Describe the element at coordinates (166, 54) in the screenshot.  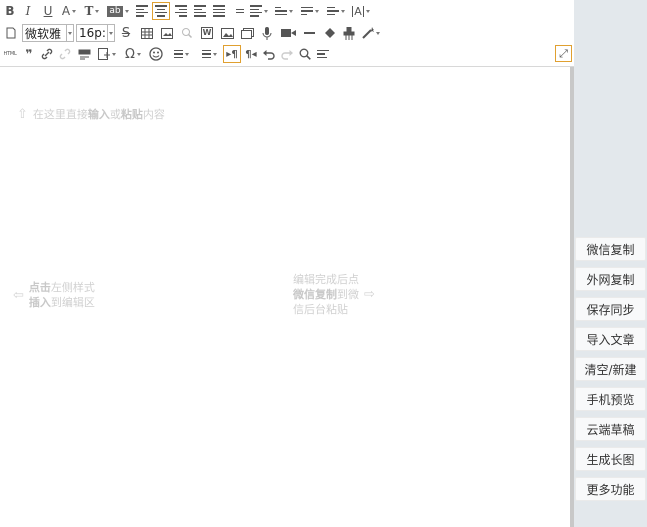
I see `toolbar-row-3: HTML ❞ Ω ▸¶ ¶◂` at that location.